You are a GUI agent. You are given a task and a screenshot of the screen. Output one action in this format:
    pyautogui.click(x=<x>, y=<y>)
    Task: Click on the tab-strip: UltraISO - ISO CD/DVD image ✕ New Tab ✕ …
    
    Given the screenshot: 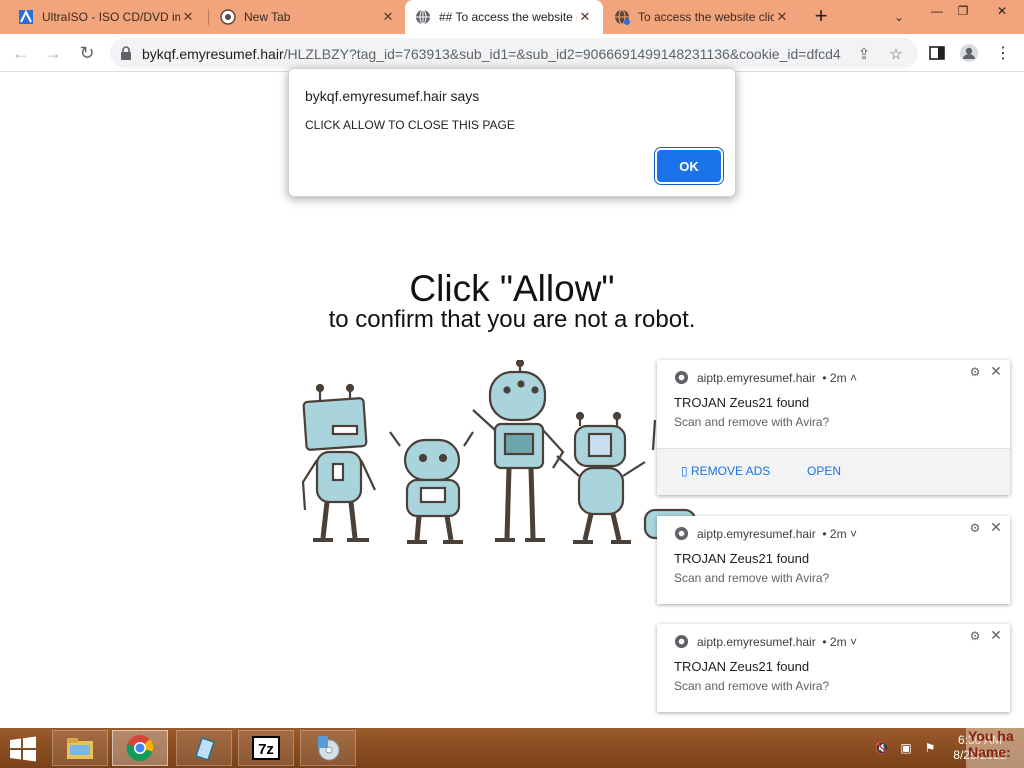 What is the action you would take?
    pyautogui.click(x=512, y=17)
    